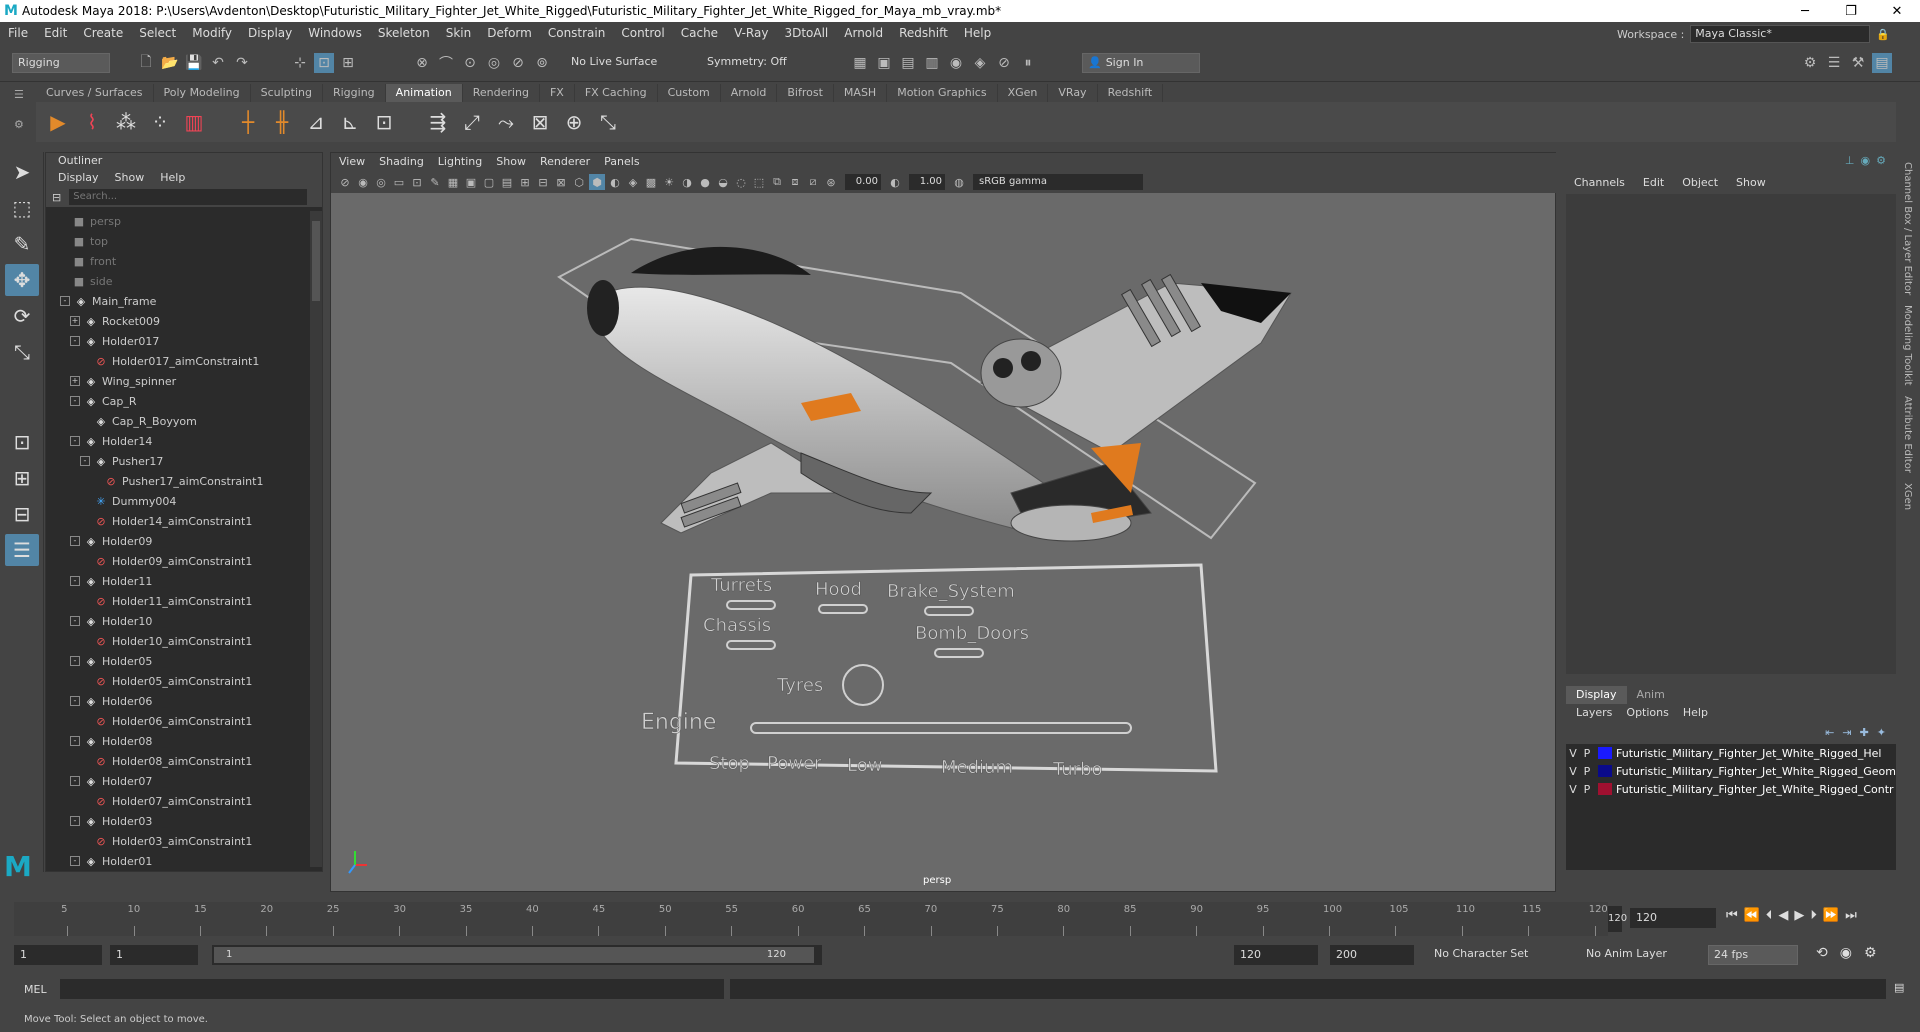 The image size is (1920, 1032). Describe the element at coordinates (751, 645) in the screenshot. I see `slider-chassis` at that location.